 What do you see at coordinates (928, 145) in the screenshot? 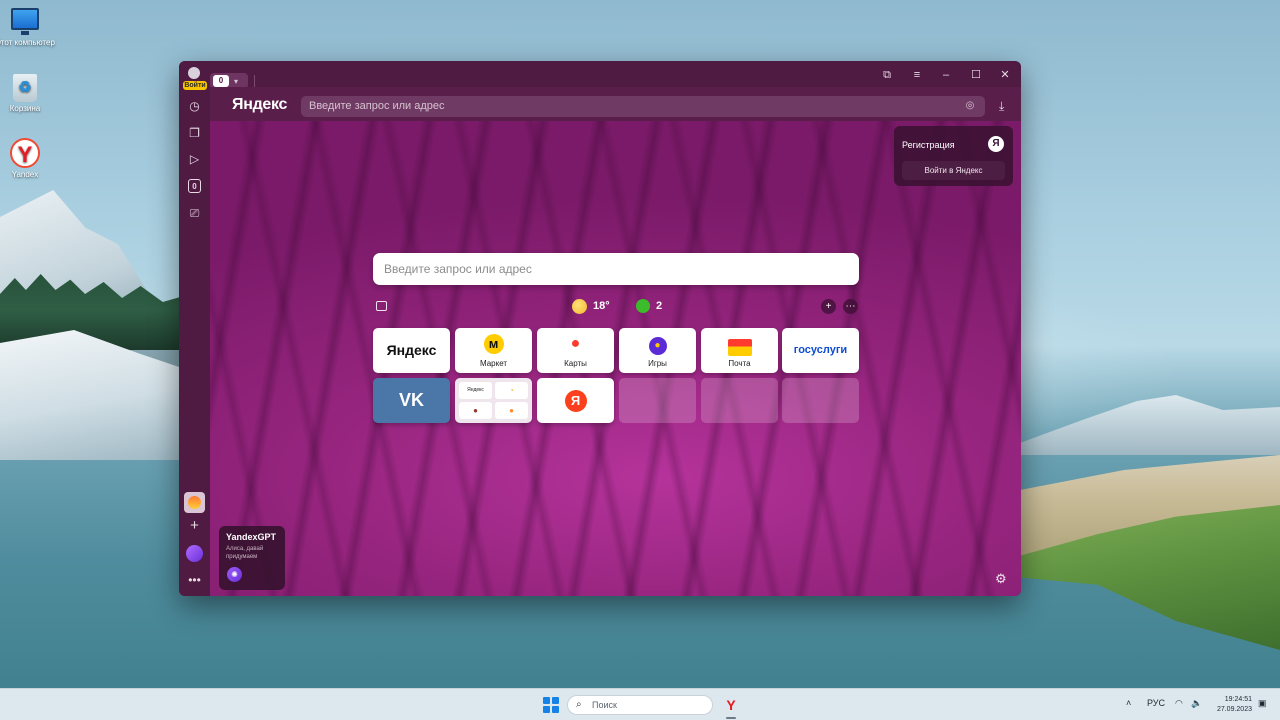
I see `registration-title: Регистрация` at bounding box center [928, 145].